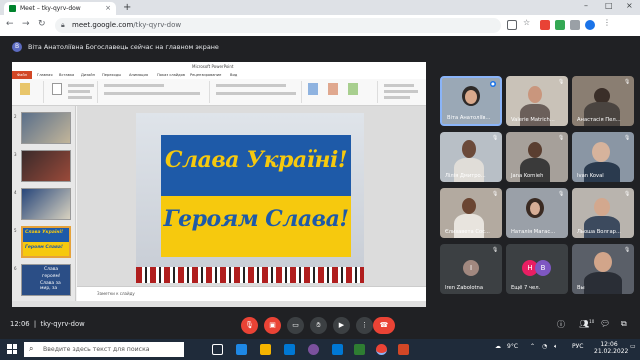 The height and width of the screenshot is (360, 640). I want to click on microphone-button: 🎙︎, so click(249, 325).